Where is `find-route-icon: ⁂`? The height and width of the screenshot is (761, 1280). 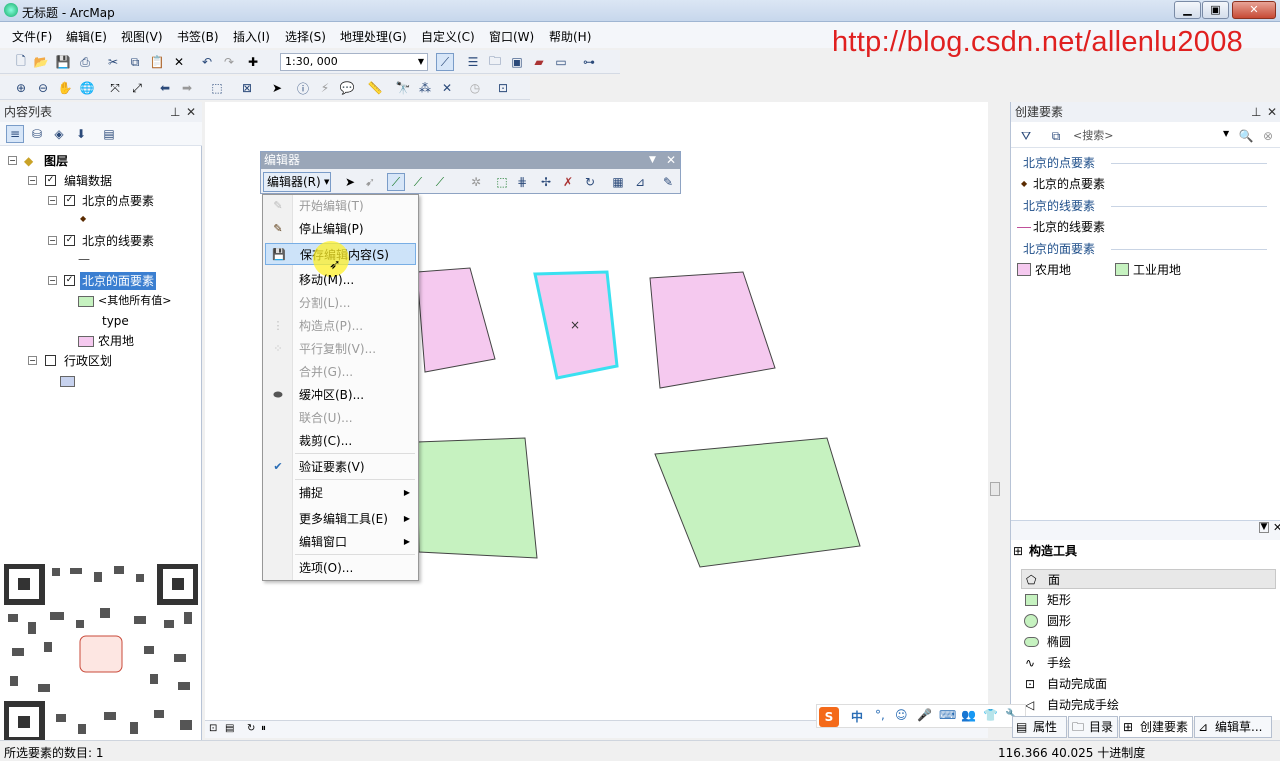
find-route-icon: ⁂ is located at coordinates (425, 88).